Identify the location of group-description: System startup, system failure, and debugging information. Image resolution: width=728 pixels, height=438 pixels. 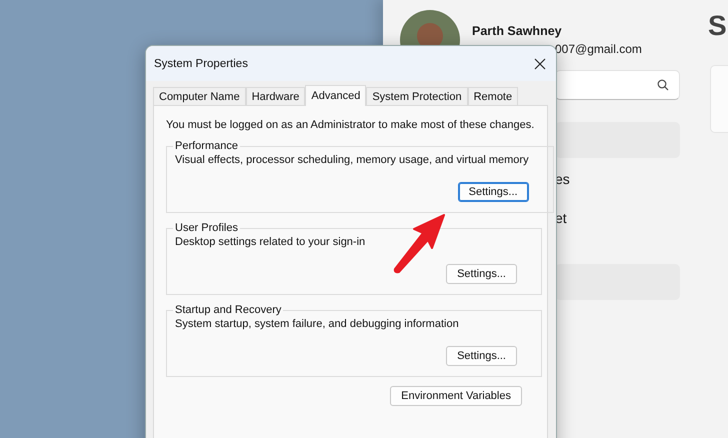
(317, 324).